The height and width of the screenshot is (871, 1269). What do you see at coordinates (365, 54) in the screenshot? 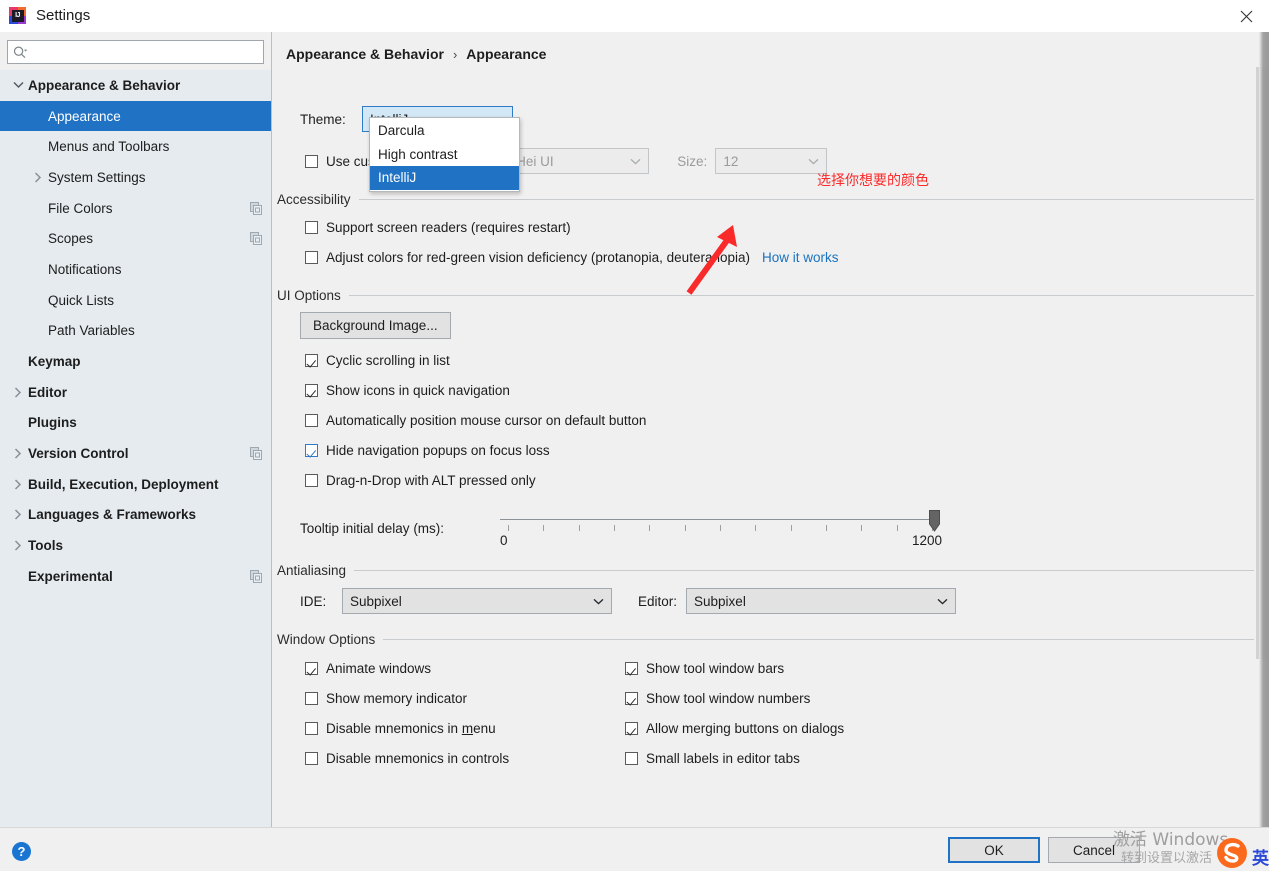
I see `breadcrumb-parent: Appearance & Behavior` at bounding box center [365, 54].